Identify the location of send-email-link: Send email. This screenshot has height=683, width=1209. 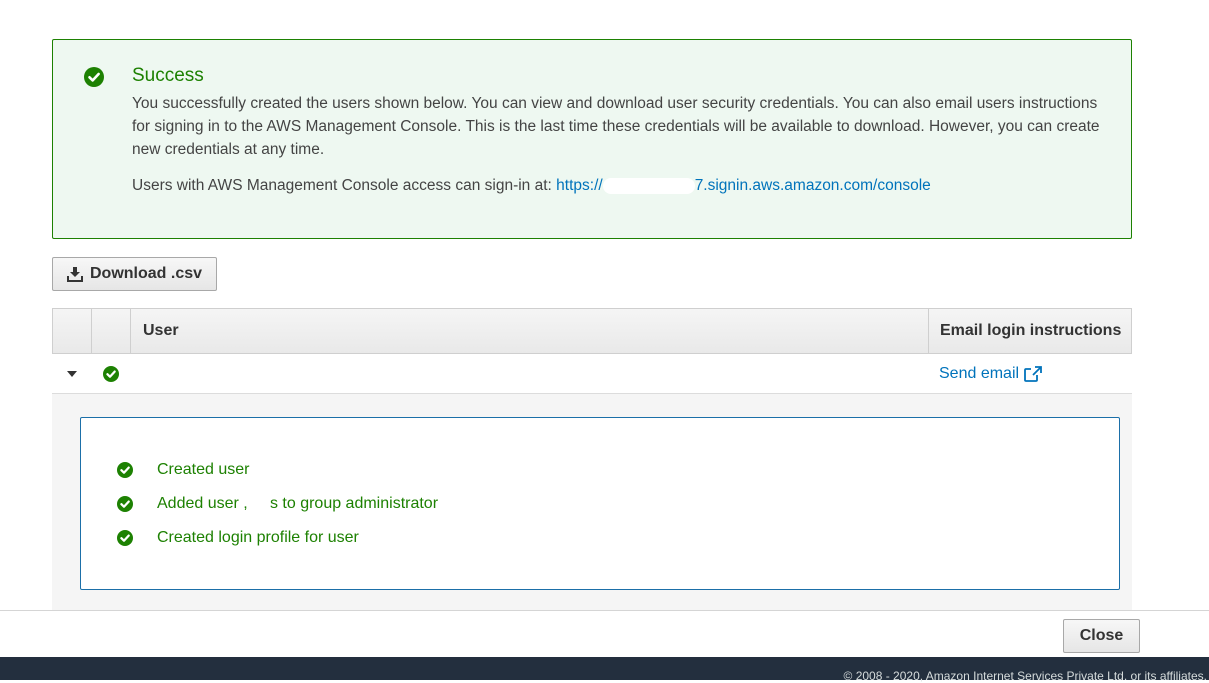
(990, 374).